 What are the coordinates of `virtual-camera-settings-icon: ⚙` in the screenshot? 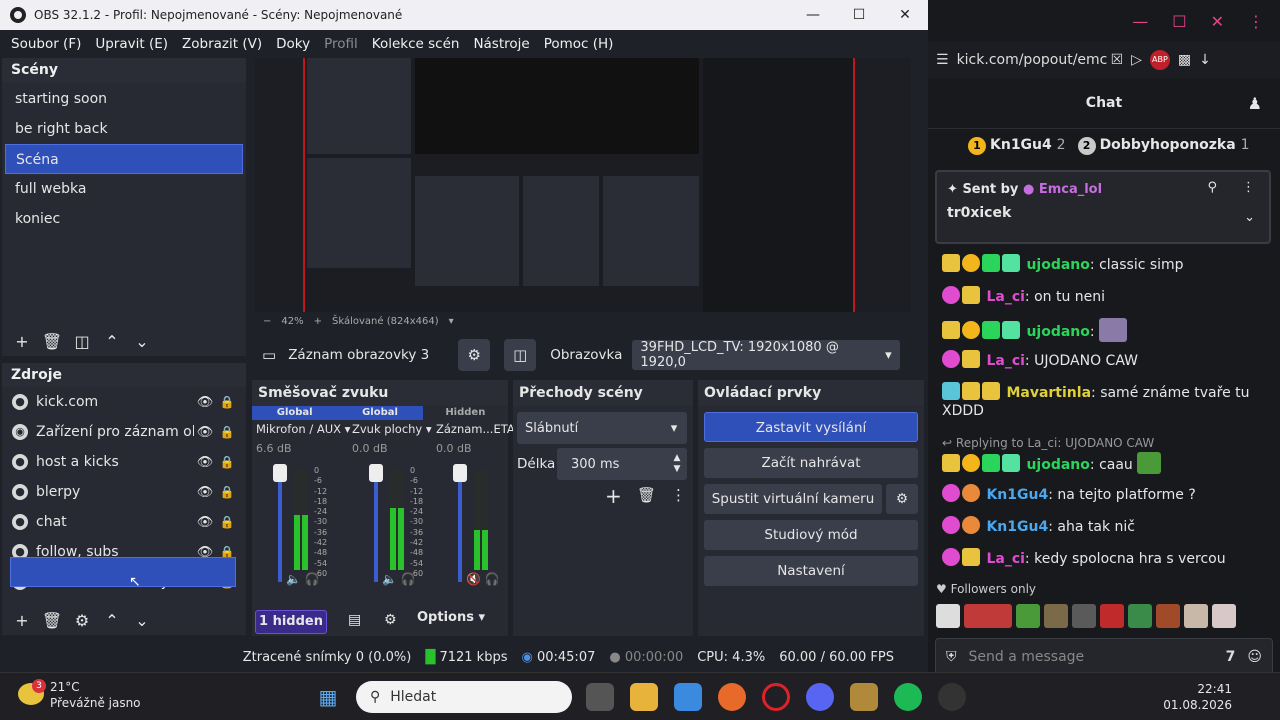 It's located at (902, 499).